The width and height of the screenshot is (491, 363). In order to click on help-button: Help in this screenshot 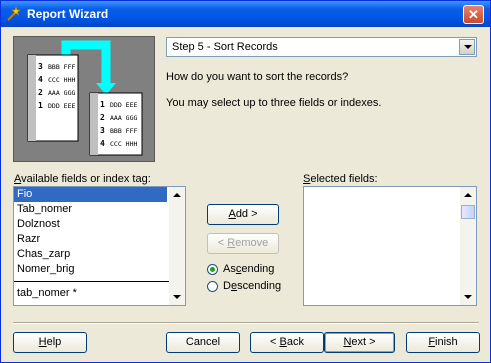, I will do `click(50, 342)`.